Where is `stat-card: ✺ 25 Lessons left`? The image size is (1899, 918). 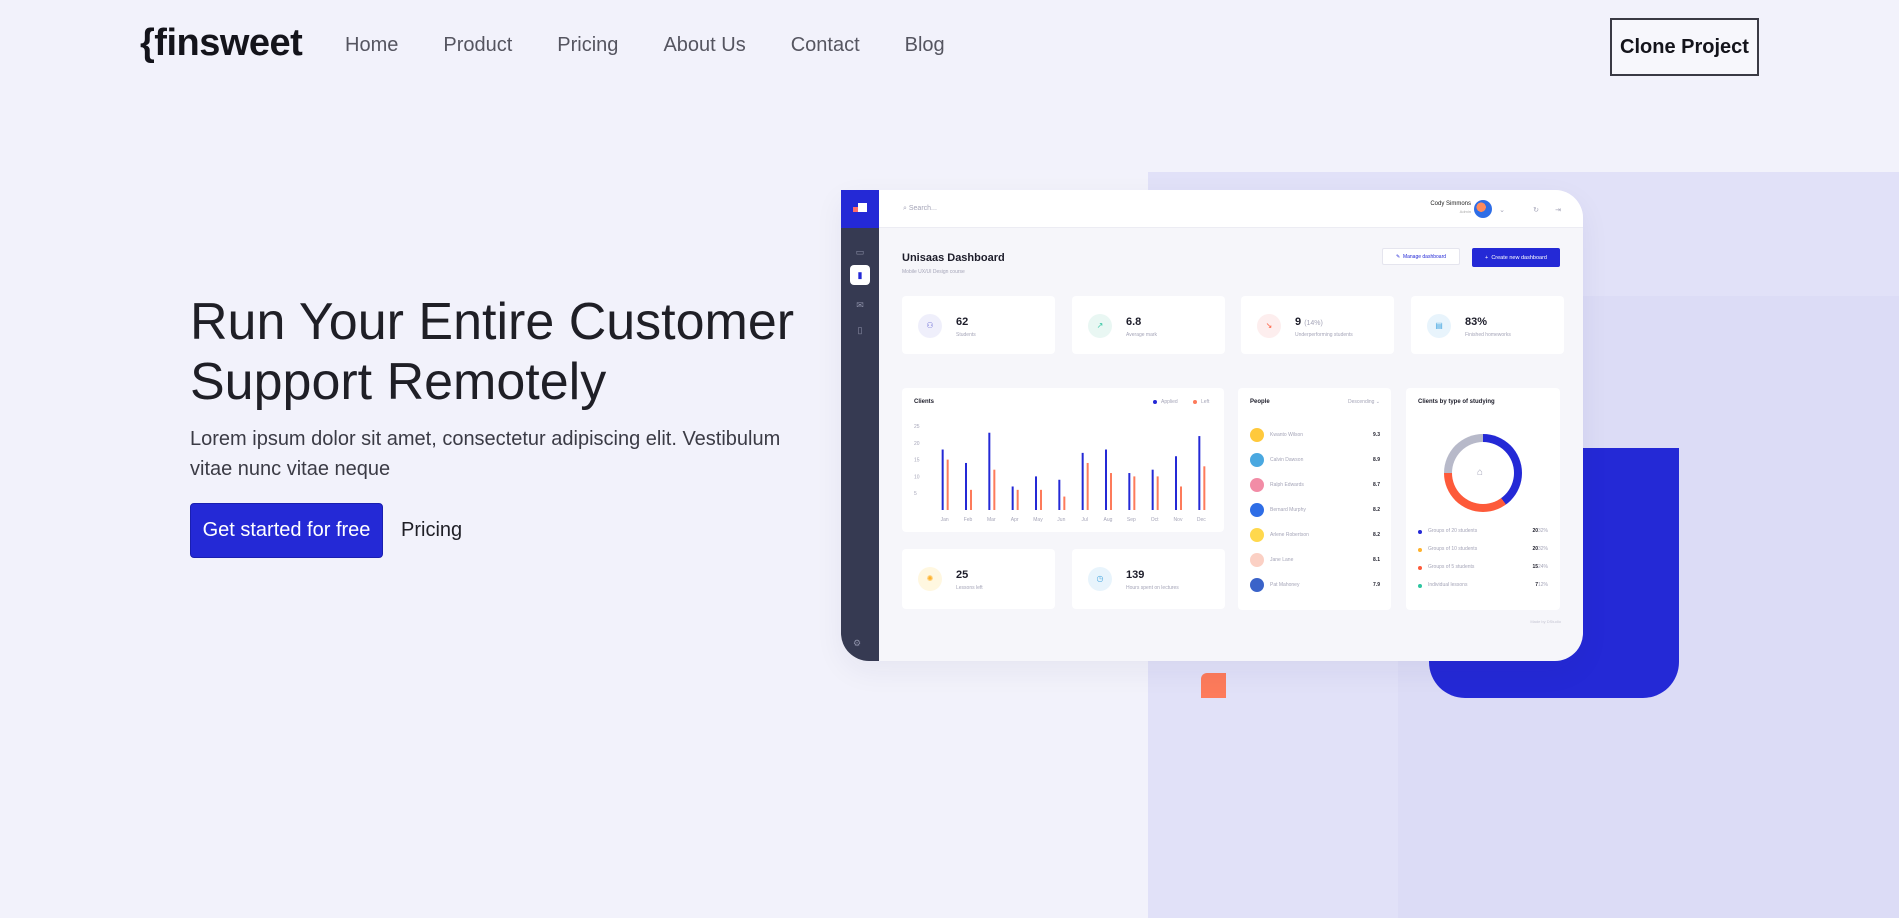
stat-card: ✺ 25 Lessons left is located at coordinates (978, 579).